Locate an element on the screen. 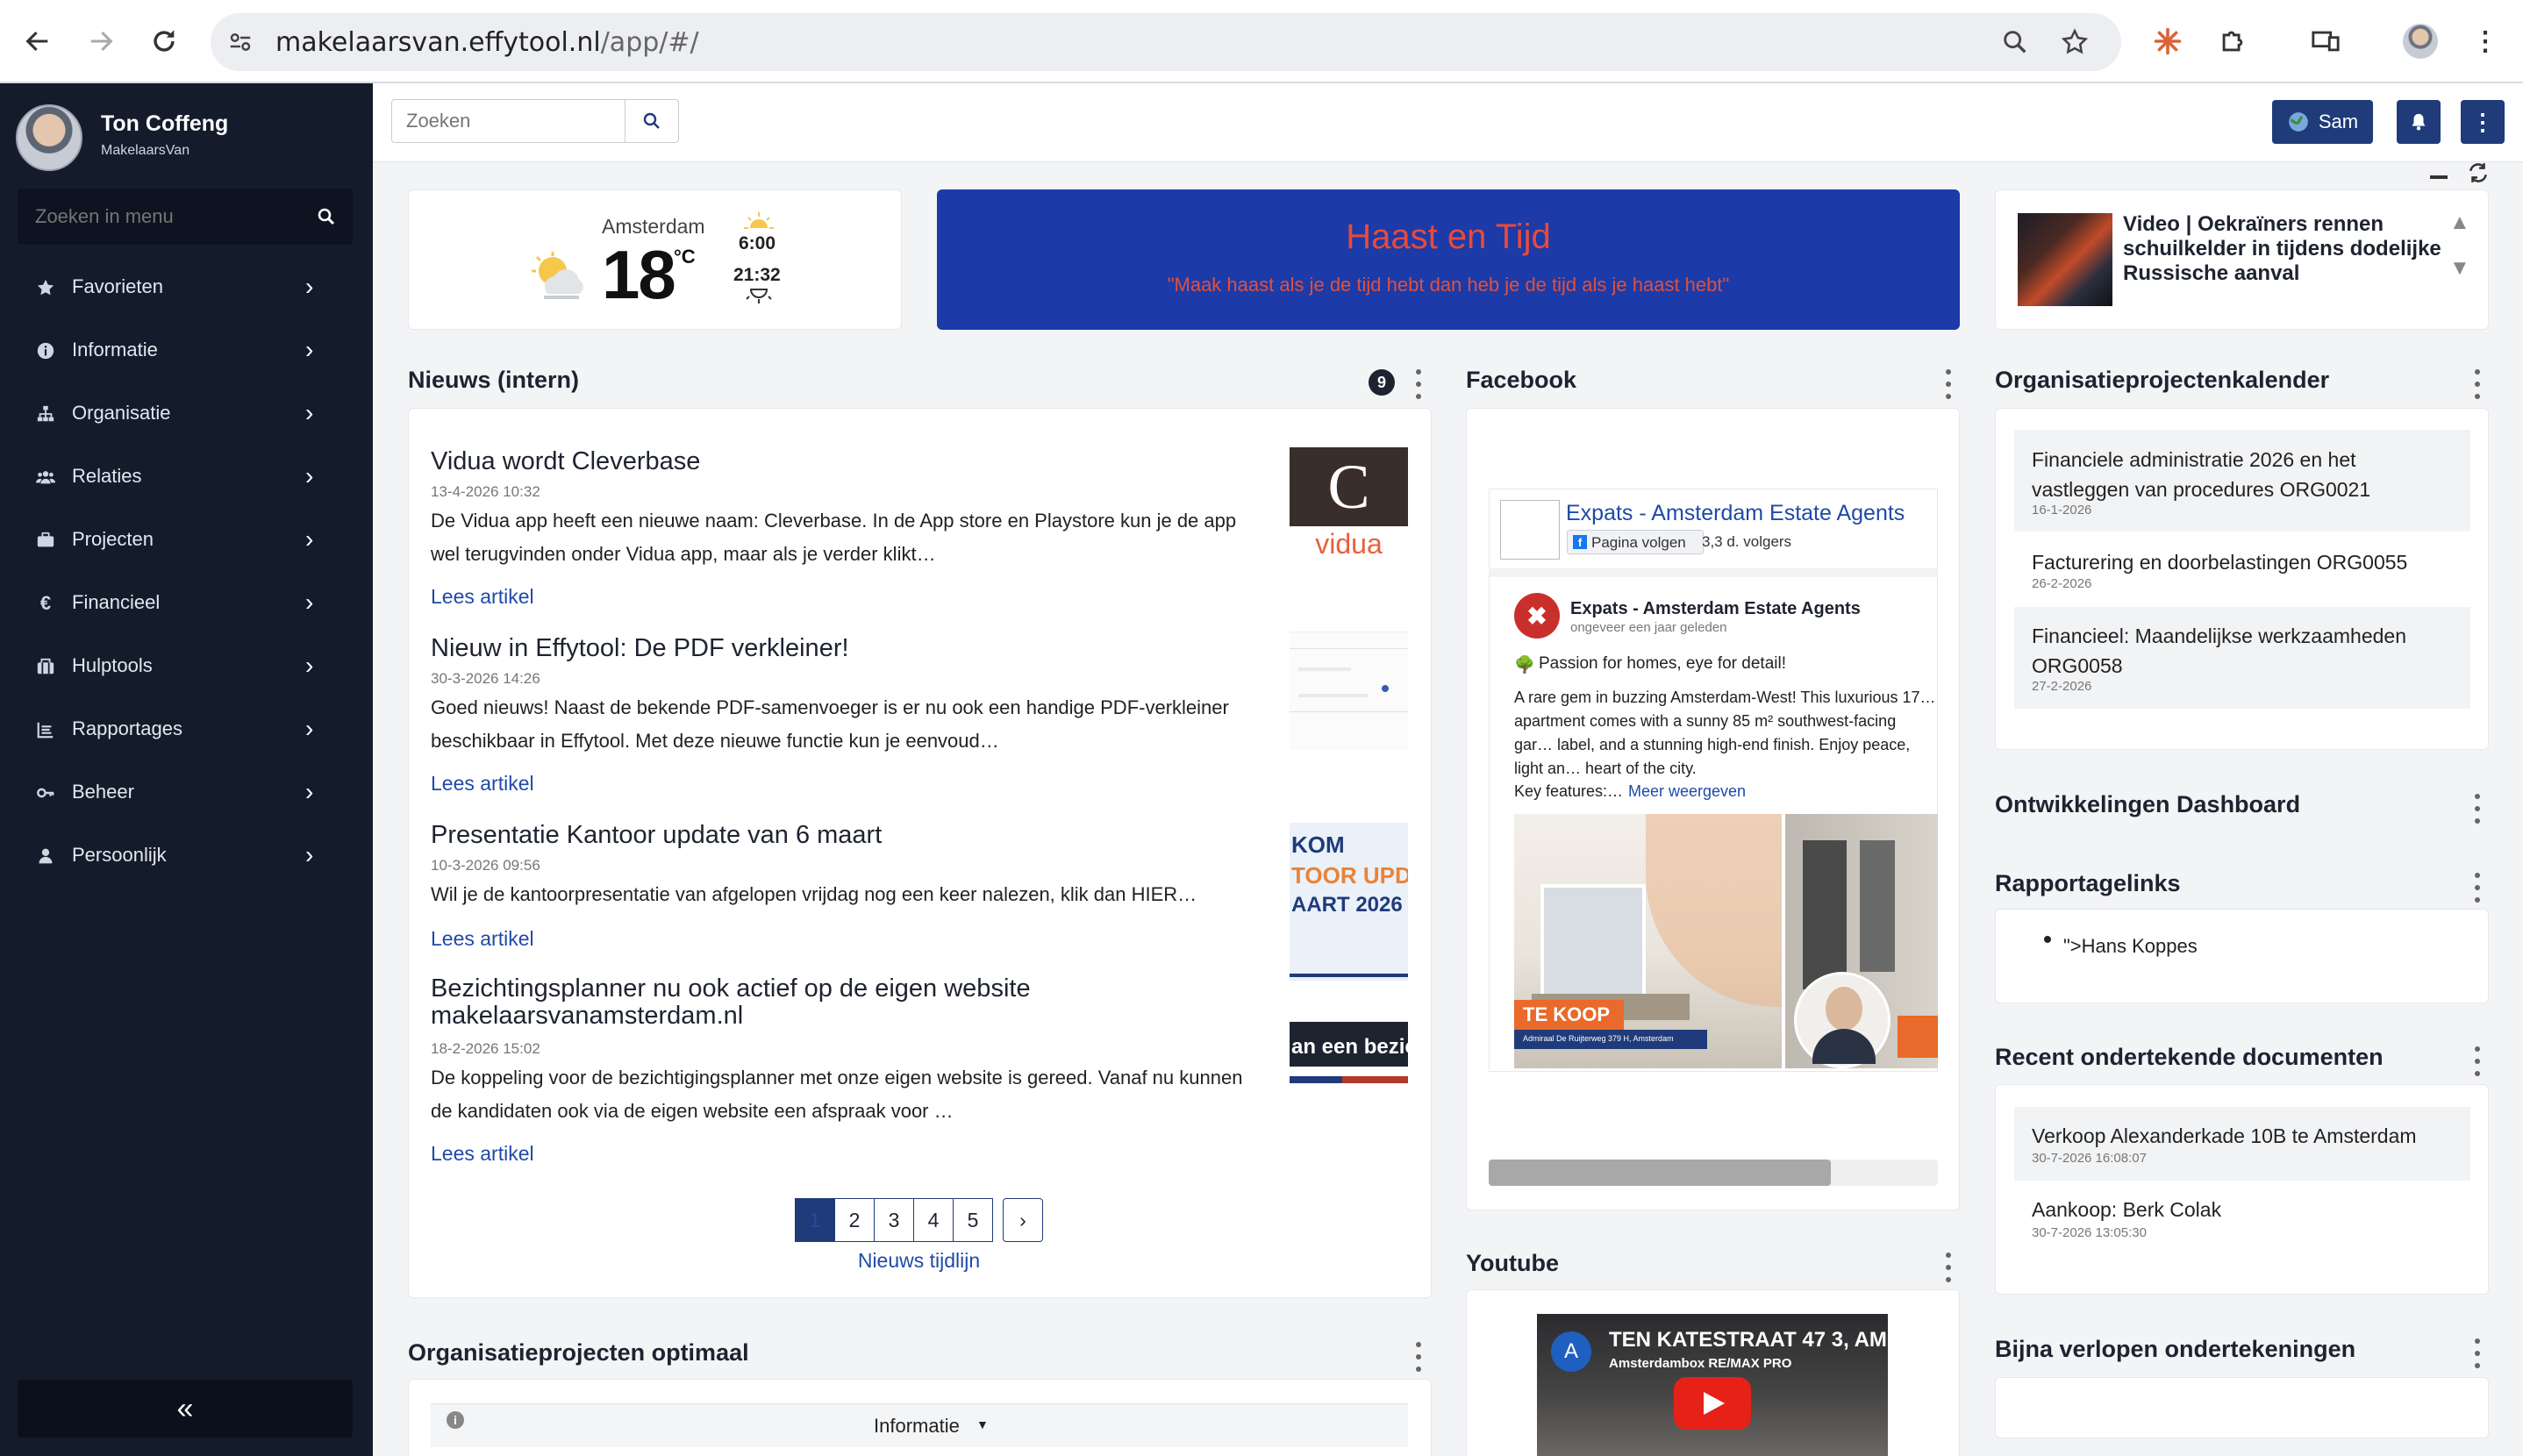  cast-icon is located at coordinates (2326, 41).